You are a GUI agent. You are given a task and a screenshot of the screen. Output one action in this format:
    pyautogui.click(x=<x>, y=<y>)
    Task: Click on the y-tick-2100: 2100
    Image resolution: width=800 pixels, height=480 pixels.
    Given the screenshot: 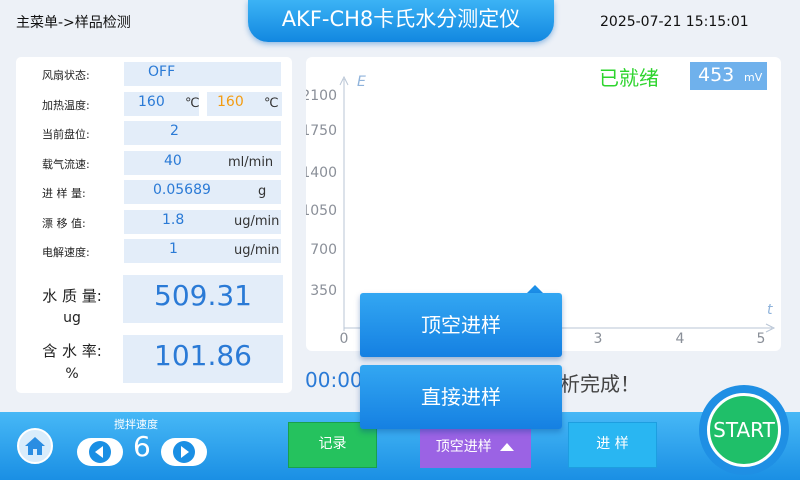 What is the action you would take?
    pyautogui.click(x=321, y=96)
    